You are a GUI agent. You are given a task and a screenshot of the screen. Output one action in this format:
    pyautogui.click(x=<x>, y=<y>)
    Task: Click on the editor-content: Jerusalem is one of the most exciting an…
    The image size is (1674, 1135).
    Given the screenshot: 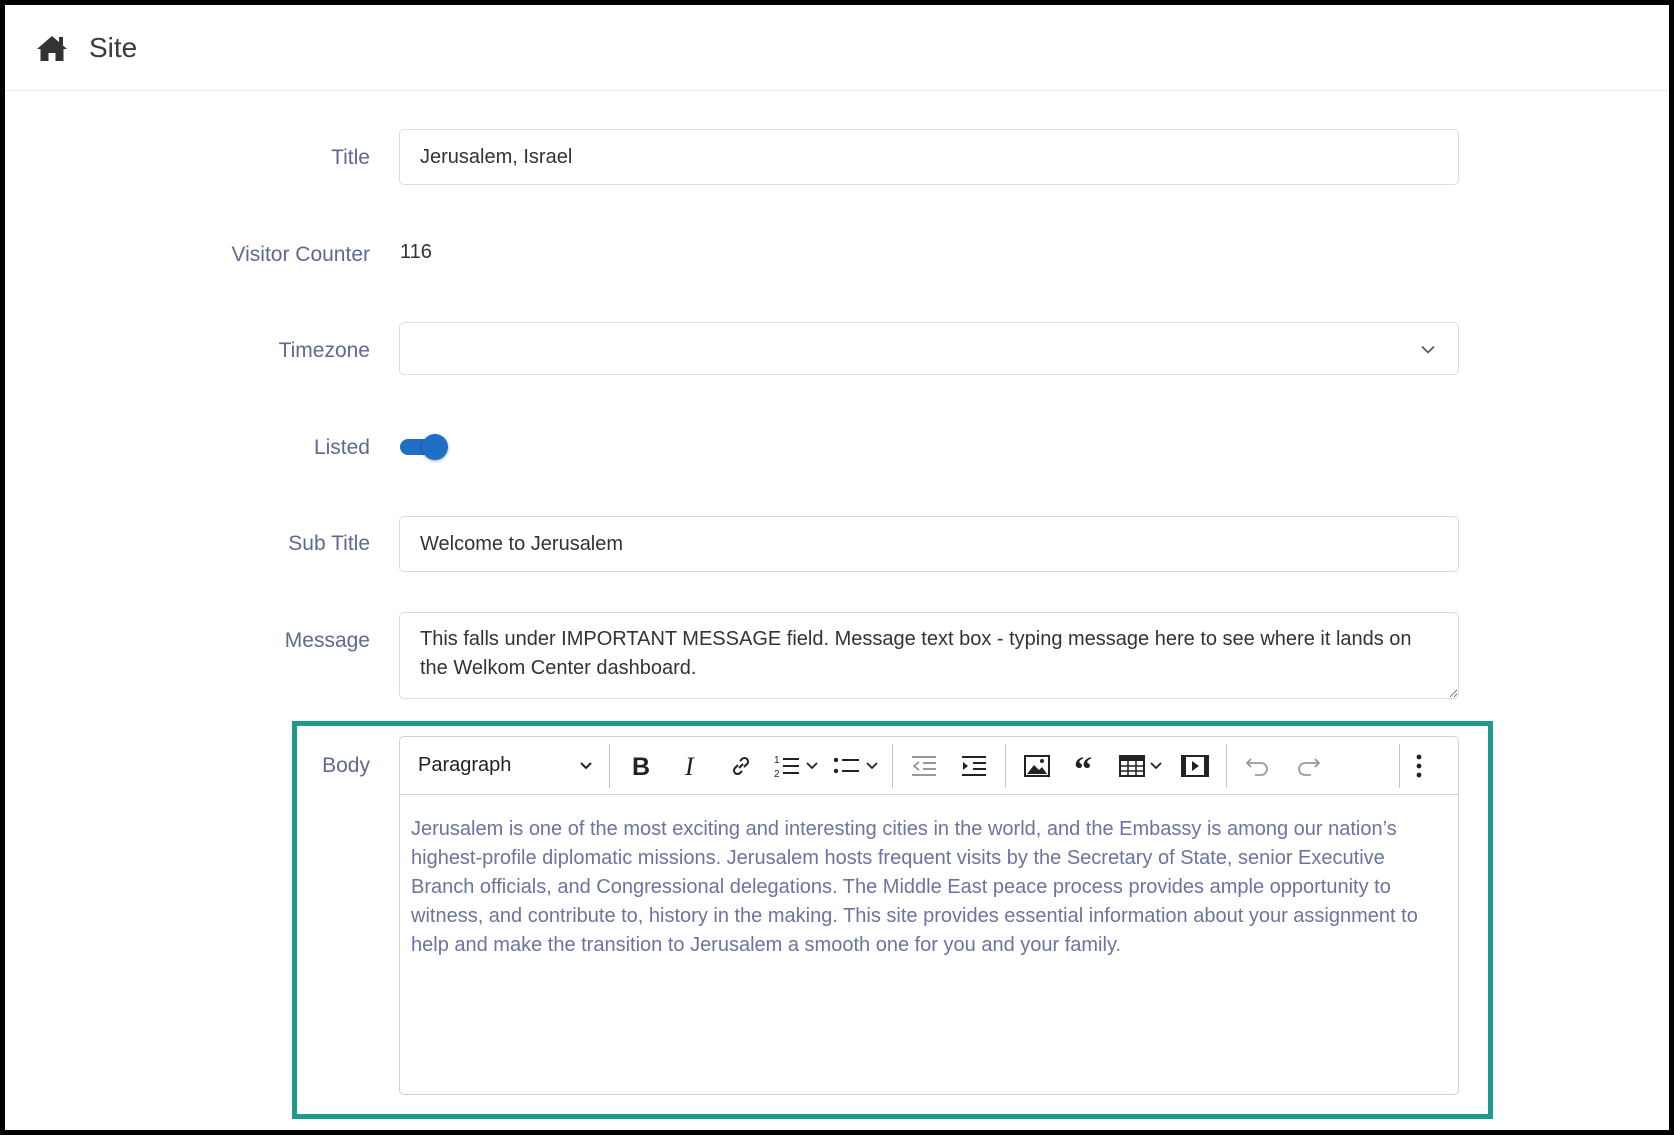 What is the action you would take?
    pyautogui.click(x=929, y=887)
    